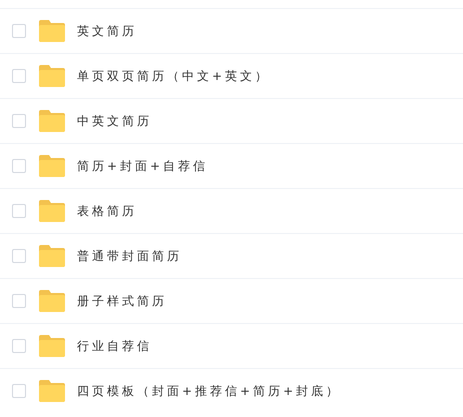 This screenshot has height=417, width=463. Describe the element at coordinates (107, 31) in the screenshot. I see `folder-name: 英文简历` at that location.